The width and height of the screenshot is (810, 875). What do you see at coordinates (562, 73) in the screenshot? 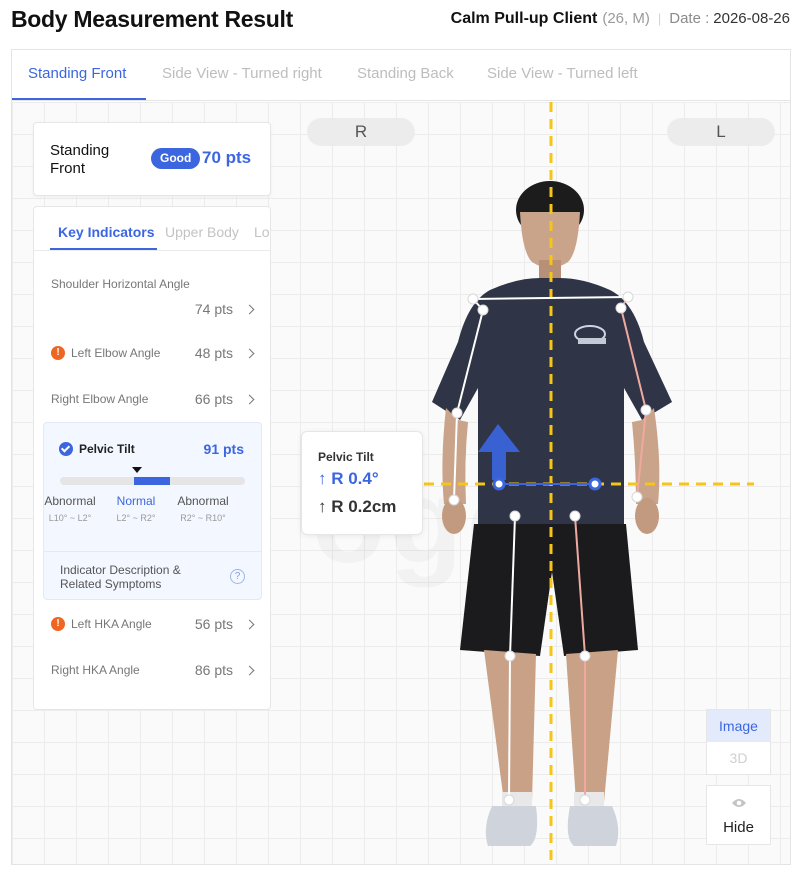
I see `tab-side-view-left: Side View - Turned left` at bounding box center [562, 73].